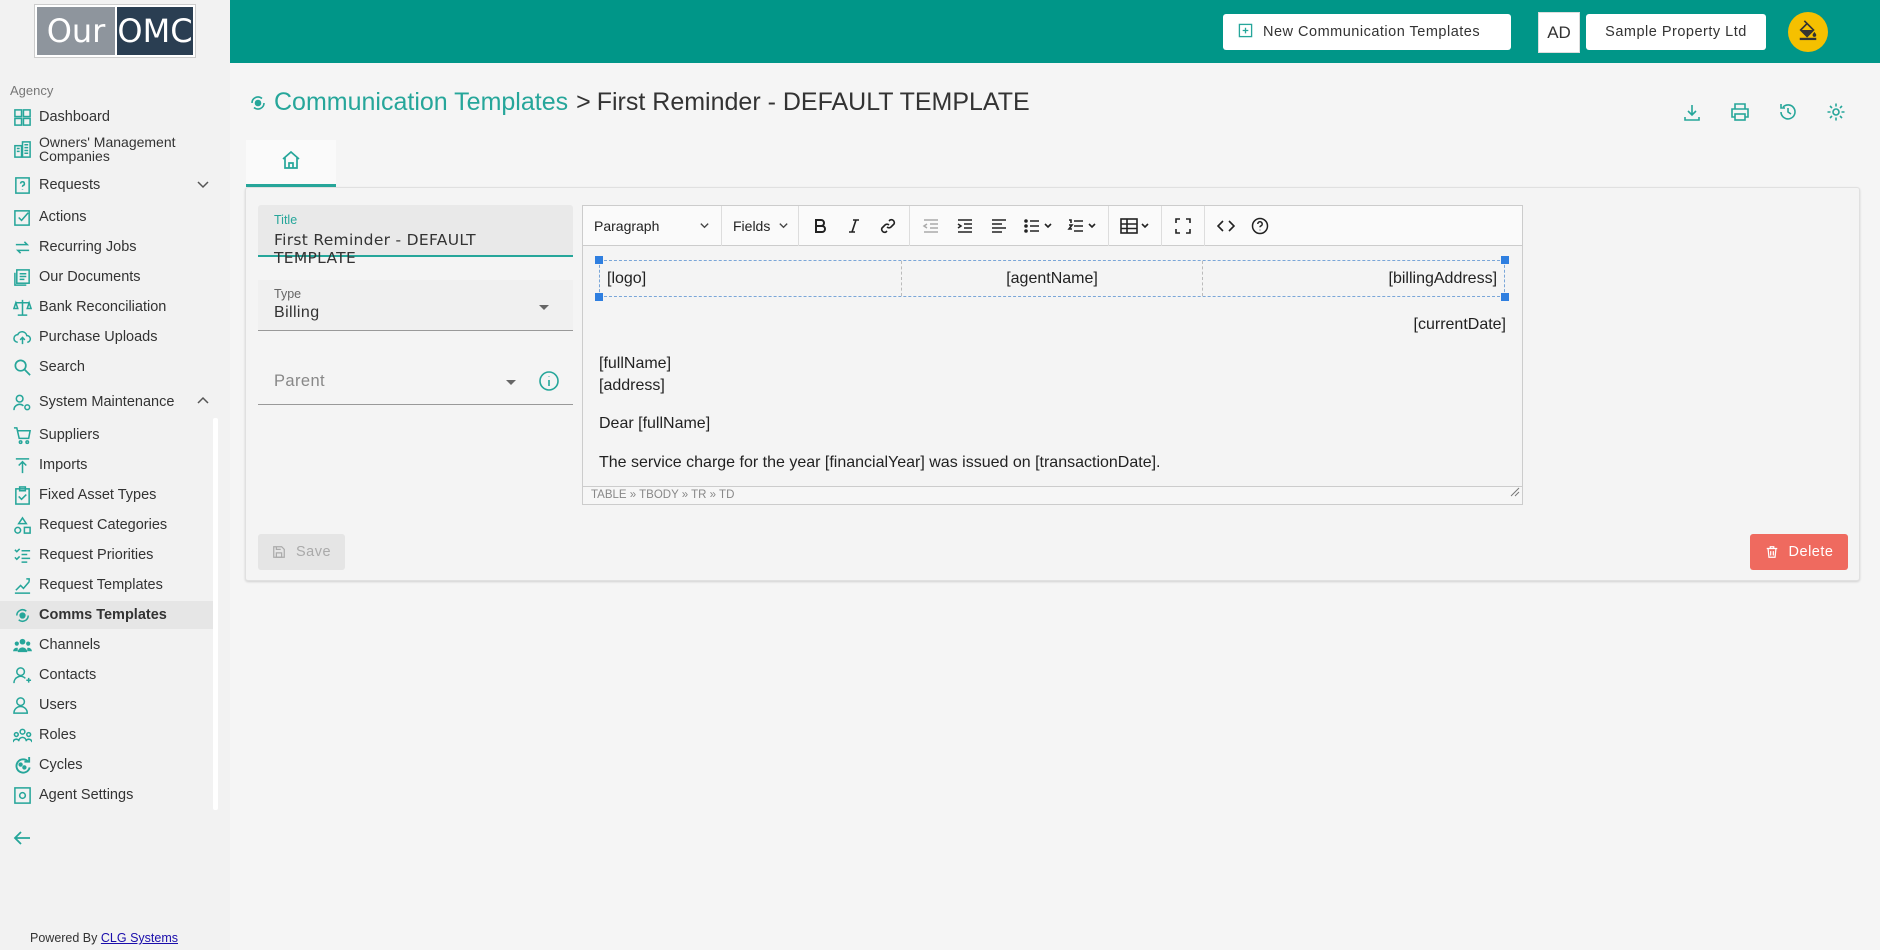 The width and height of the screenshot is (1880, 950). I want to click on page-title: First Reminder - DEFAULT TEMPLATE, so click(813, 102).